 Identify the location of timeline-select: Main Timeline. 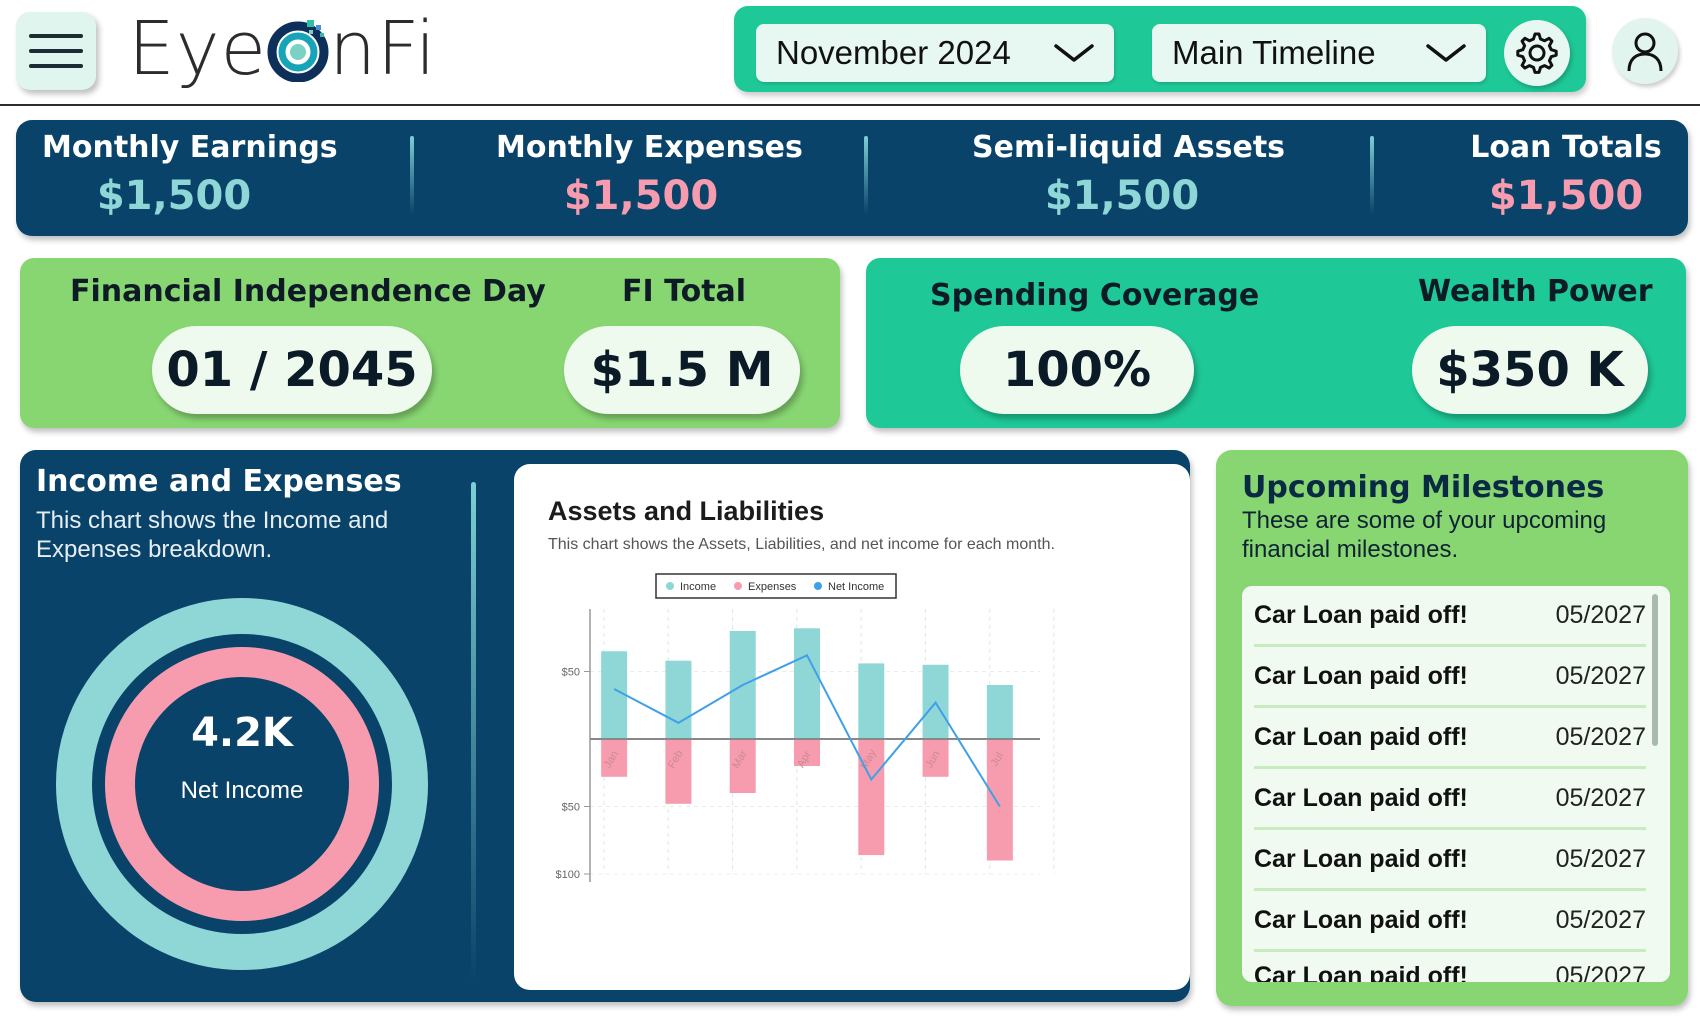
(1319, 53).